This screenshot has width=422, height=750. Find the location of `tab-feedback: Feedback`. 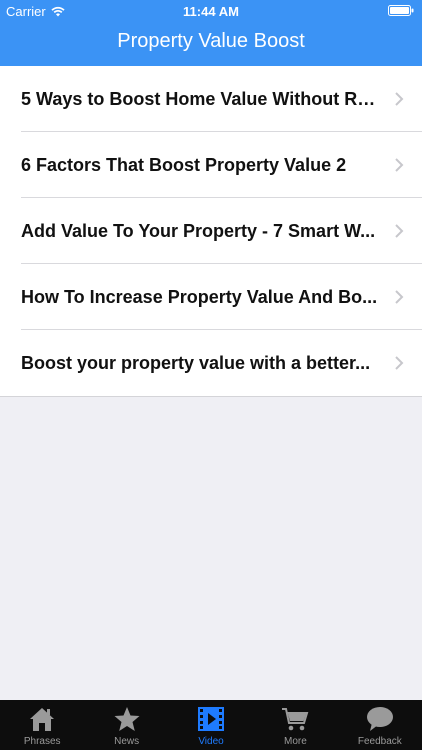

tab-feedback: Feedback is located at coordinates (380, 725).